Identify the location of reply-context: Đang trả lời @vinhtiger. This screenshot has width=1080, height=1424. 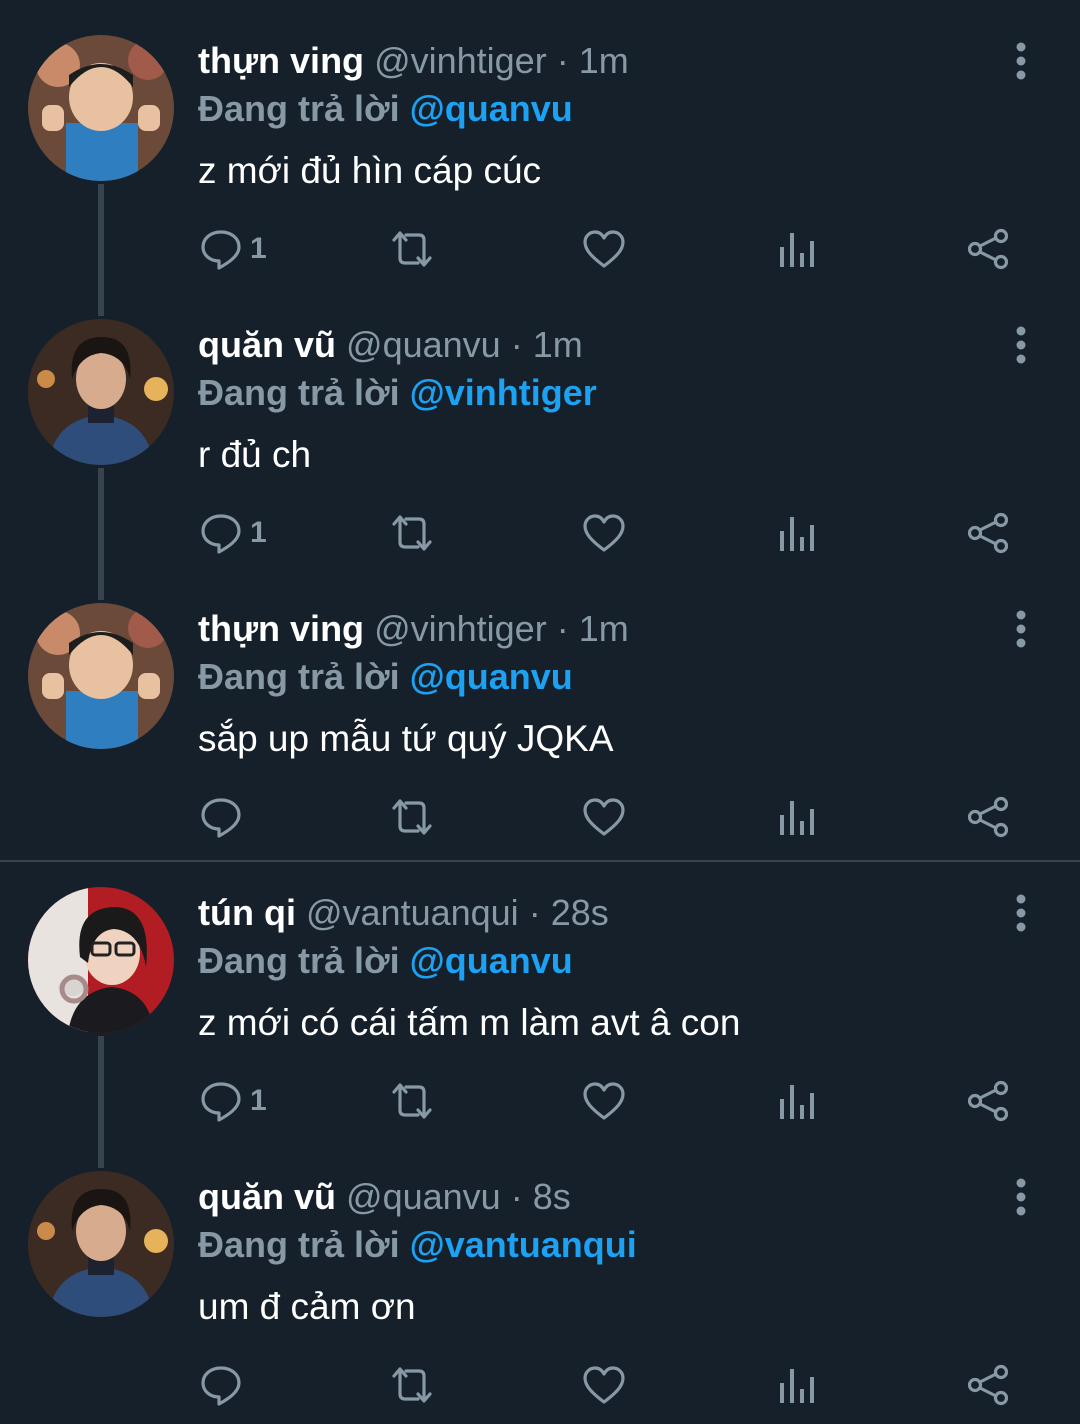
(397, 393).